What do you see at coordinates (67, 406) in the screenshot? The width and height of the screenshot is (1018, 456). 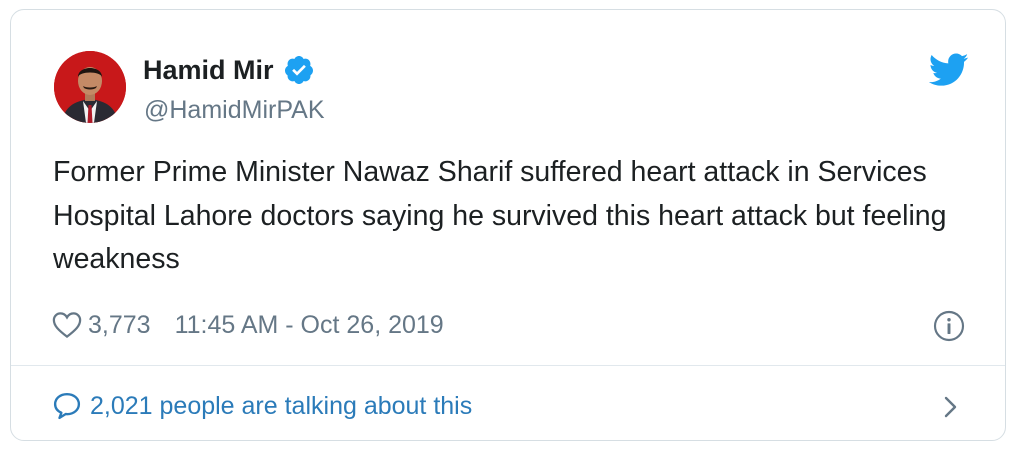 I see `speech-bubble-icon` at bounding box center [67, 406].